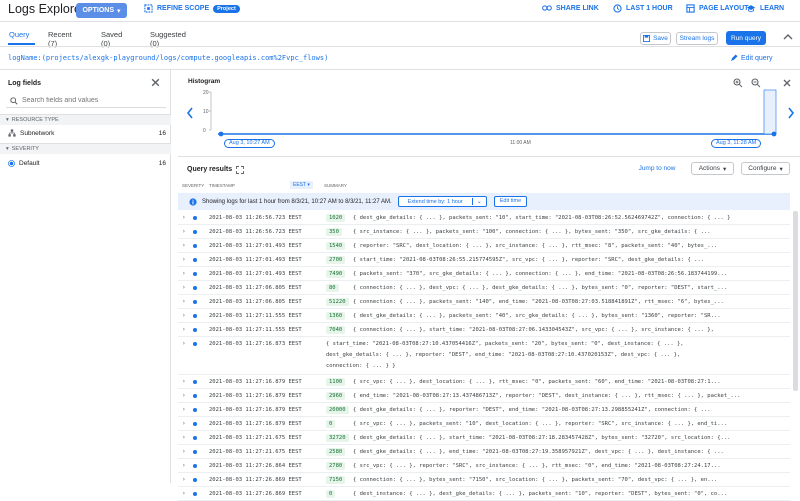  I want to click on bytes-sent-chip: 1540, so click(336, 246).